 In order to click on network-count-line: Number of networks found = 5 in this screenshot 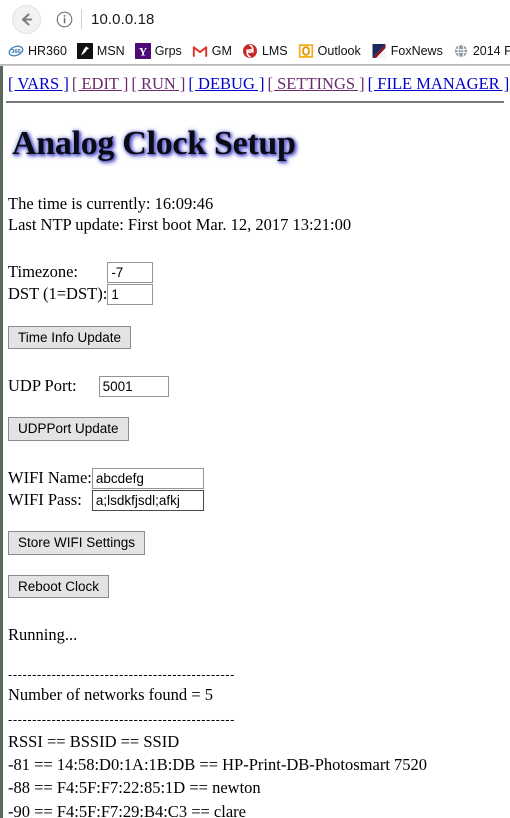, I will do `click(110, 694)`.